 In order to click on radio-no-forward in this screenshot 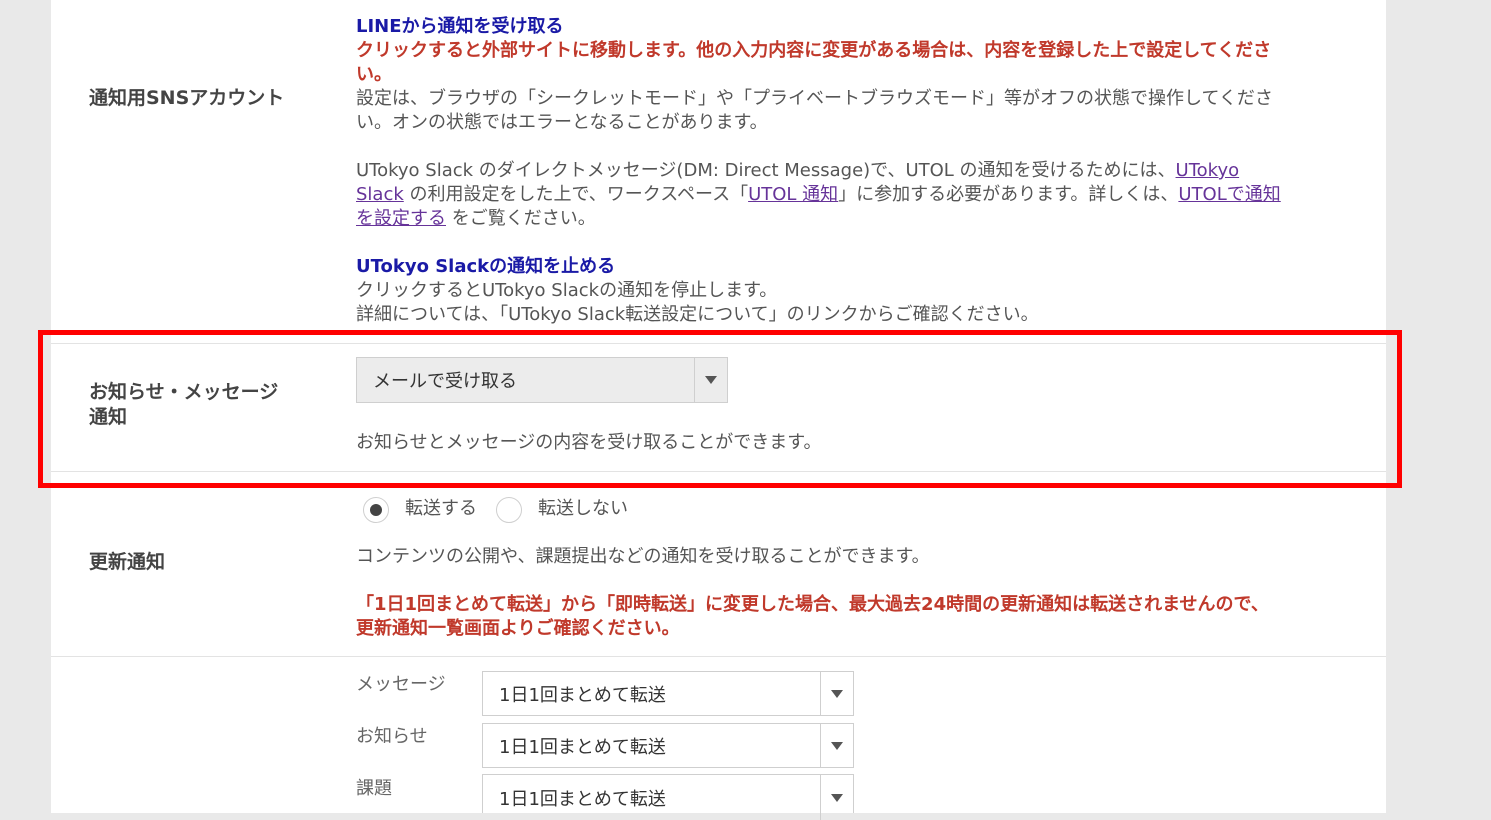, I will do `click(509, 510)`.